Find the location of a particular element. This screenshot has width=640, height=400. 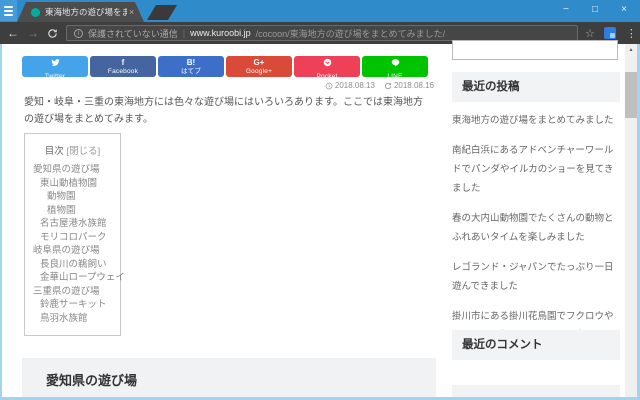

tab-title: 東海地方の遊び場をまとめ is located at coordinates (86, 12).